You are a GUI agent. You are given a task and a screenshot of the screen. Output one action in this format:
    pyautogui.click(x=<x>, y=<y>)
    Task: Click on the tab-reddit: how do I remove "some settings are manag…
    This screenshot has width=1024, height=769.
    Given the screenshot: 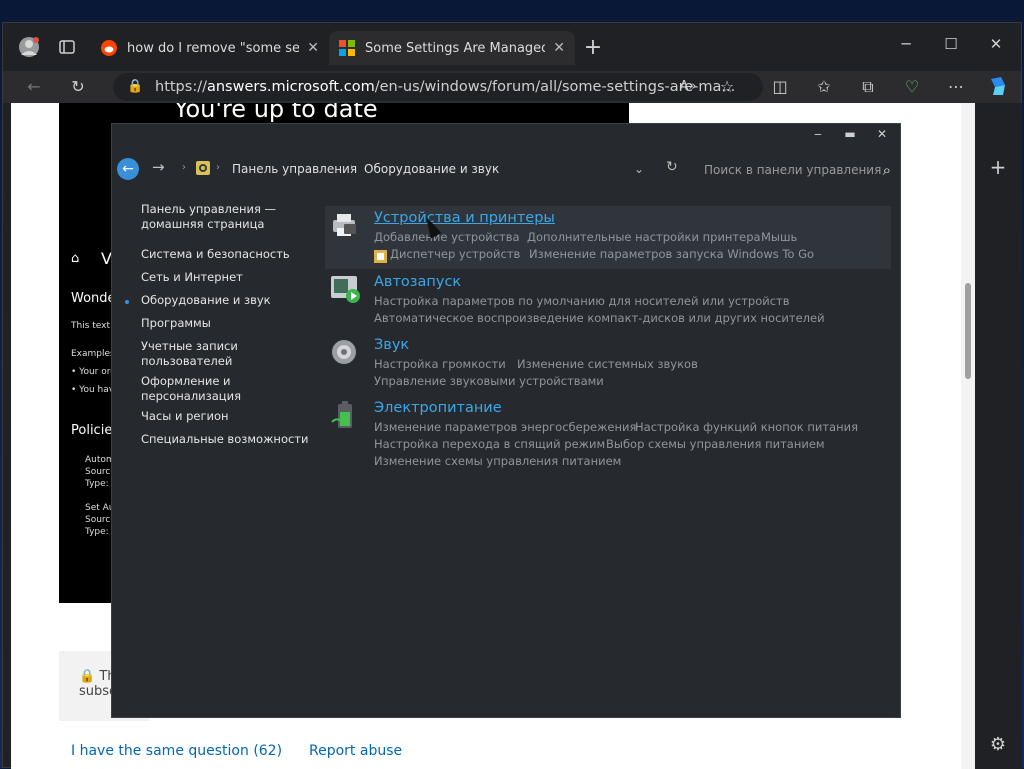 What is the action you would take?
    pyautogui.click(x=210, y=48)
    